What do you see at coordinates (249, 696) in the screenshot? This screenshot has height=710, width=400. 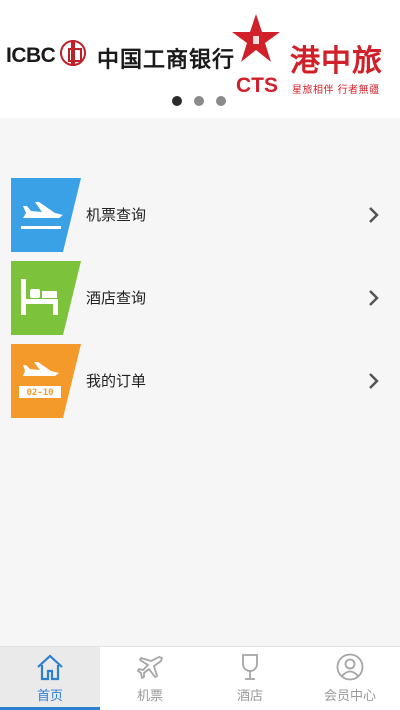 I see `tab-label: 酒店` at bounding box center [249, 696].